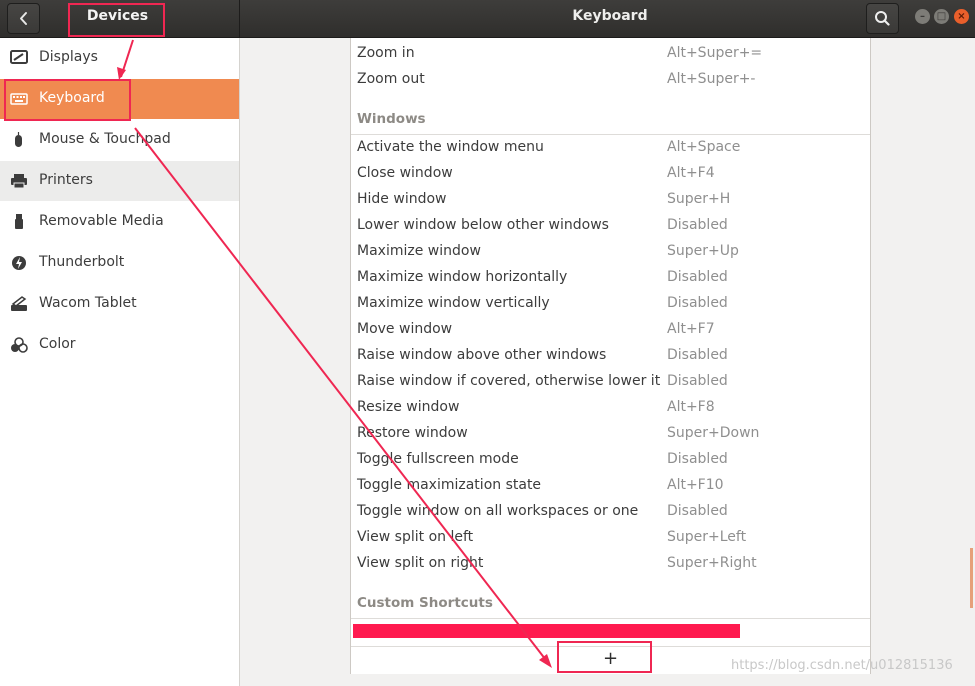 The height and width of the screenshot is (686, 975). I want to click on sidebar-item-label: Displays, so click(68, 57).